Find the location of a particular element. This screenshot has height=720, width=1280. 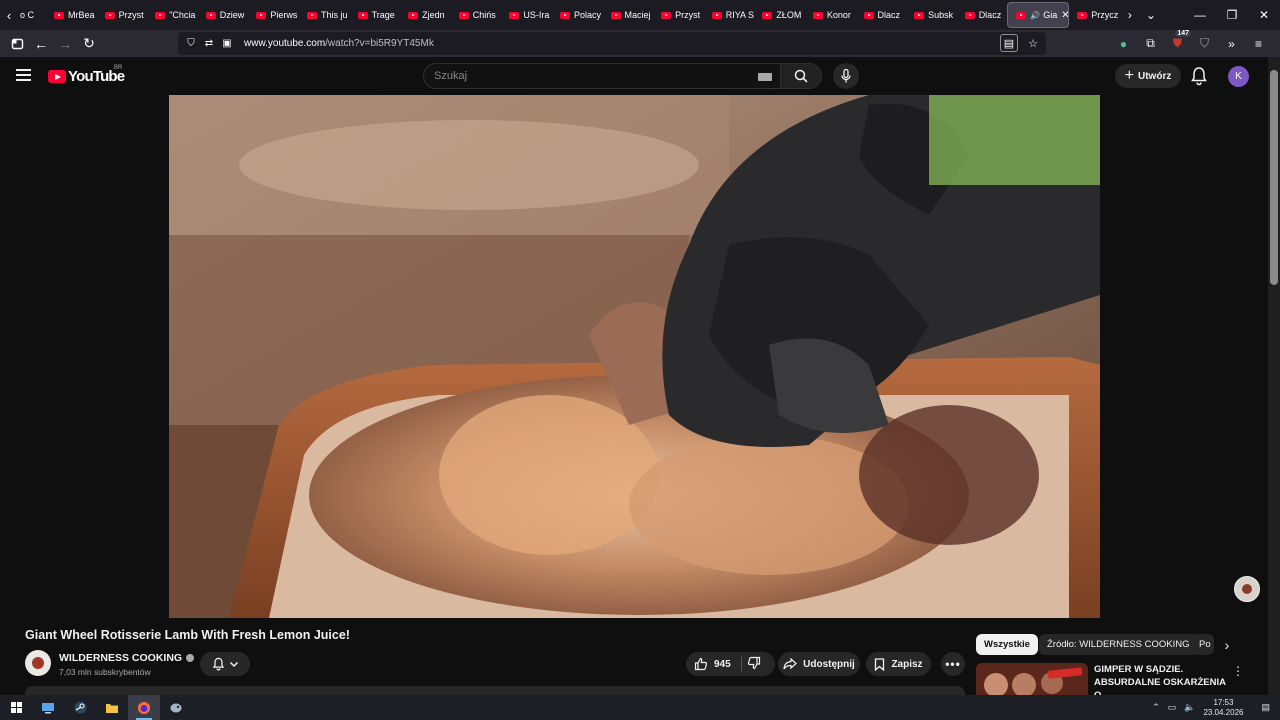

browser-tab: Przycz is located at coordinates (1094, 15).